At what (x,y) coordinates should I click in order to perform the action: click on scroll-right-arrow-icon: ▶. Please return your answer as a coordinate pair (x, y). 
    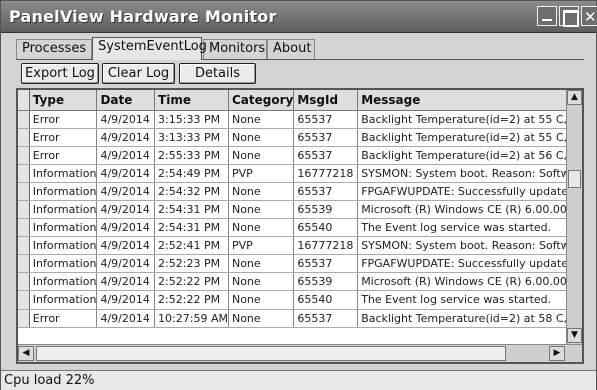
    Looking at the image, I should click on (557, 353).